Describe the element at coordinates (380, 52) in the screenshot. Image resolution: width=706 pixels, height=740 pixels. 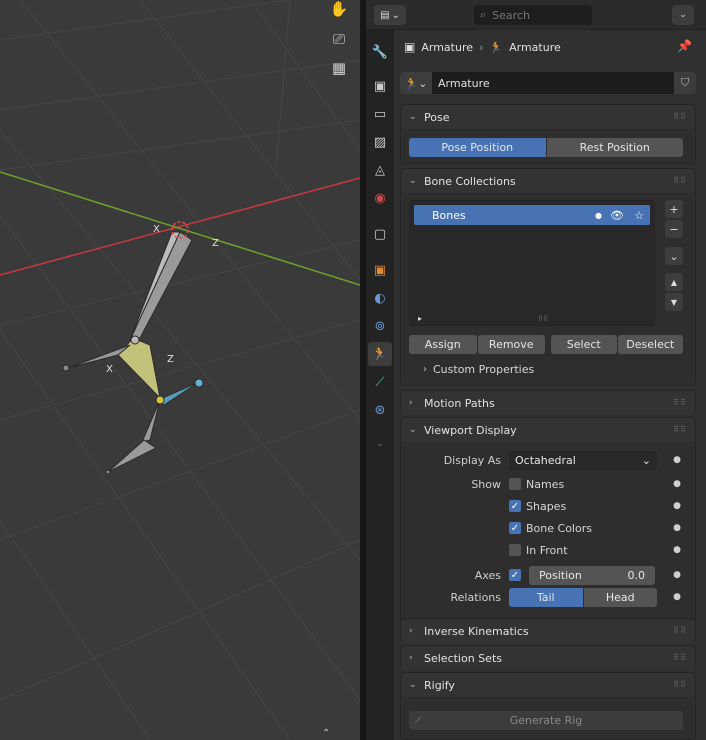
I see `tool-tab-icon: 🔧` at that location.